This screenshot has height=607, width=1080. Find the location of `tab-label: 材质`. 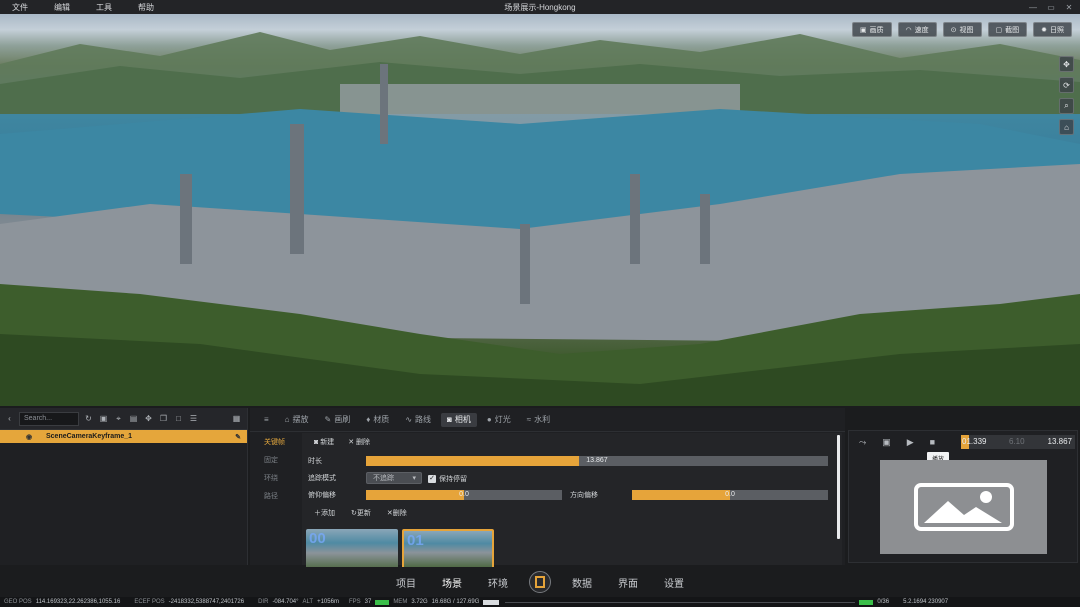

tab-label: 材质 is located at coordinates (381, 419).